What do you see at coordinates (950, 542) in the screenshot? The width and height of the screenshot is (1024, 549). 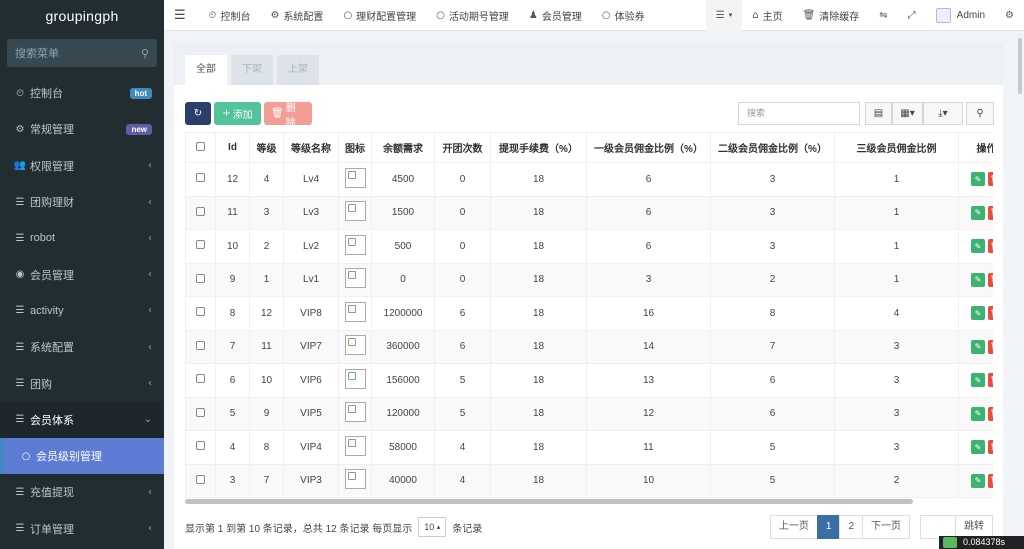 I see `leaf-icon` at bounding box center [950, 542].